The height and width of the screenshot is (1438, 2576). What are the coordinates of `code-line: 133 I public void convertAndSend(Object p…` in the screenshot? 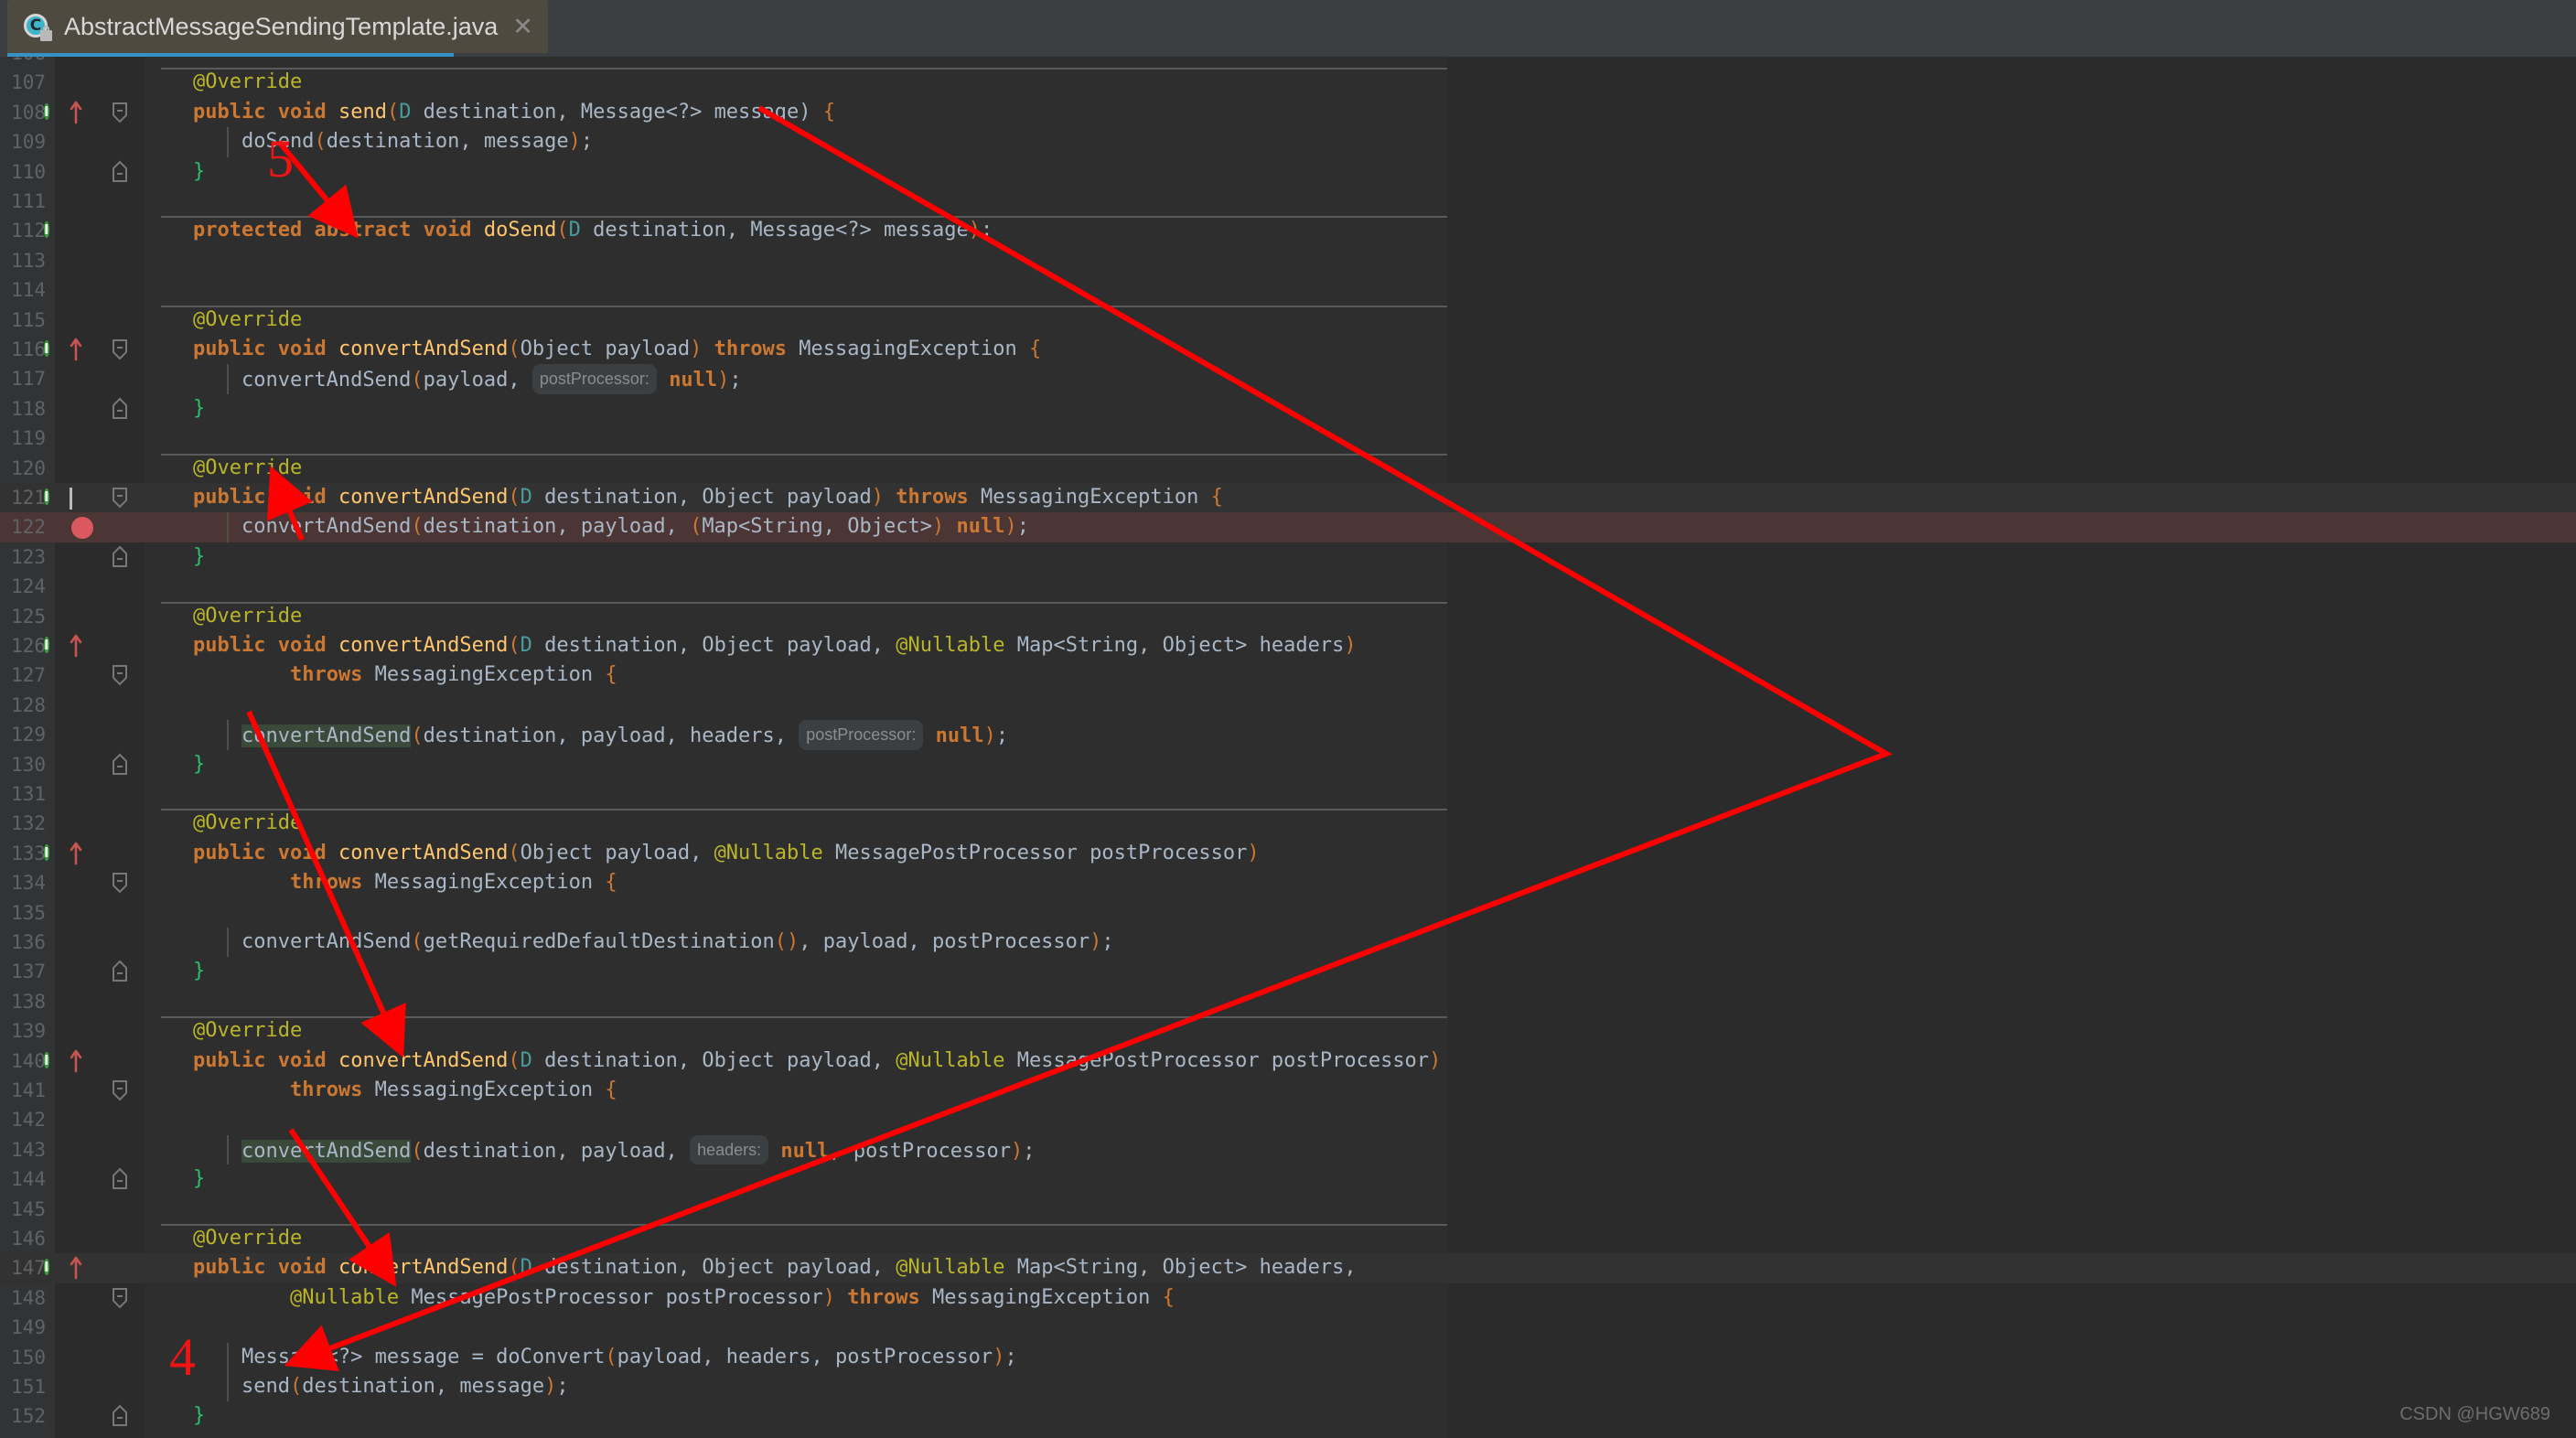 It's located at (1288, 854).